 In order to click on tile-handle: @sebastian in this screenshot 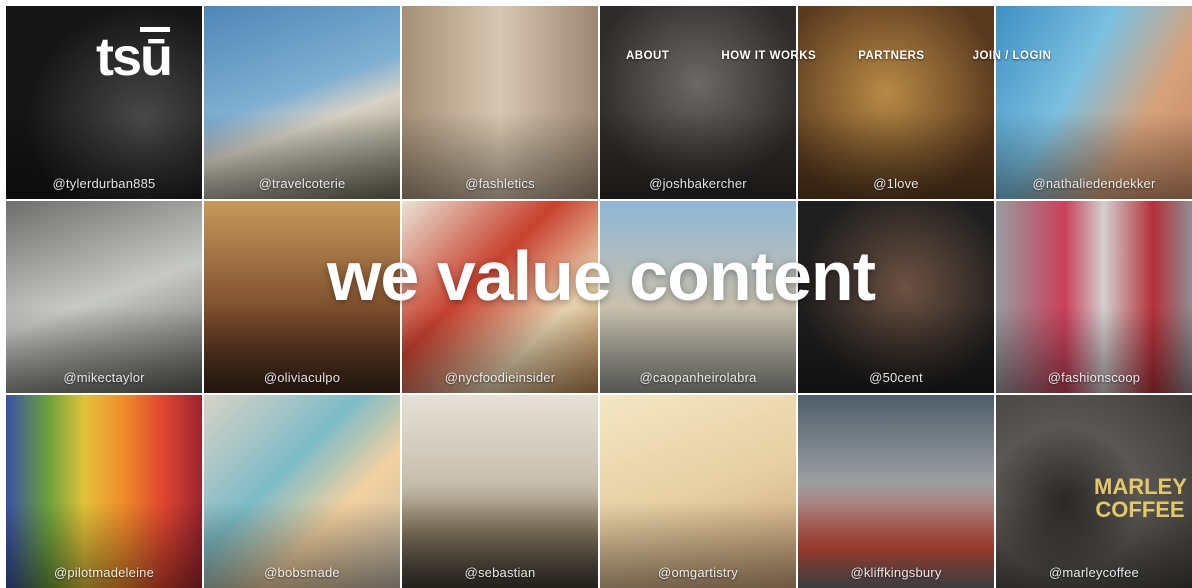, I will do `click(500, 572)`.